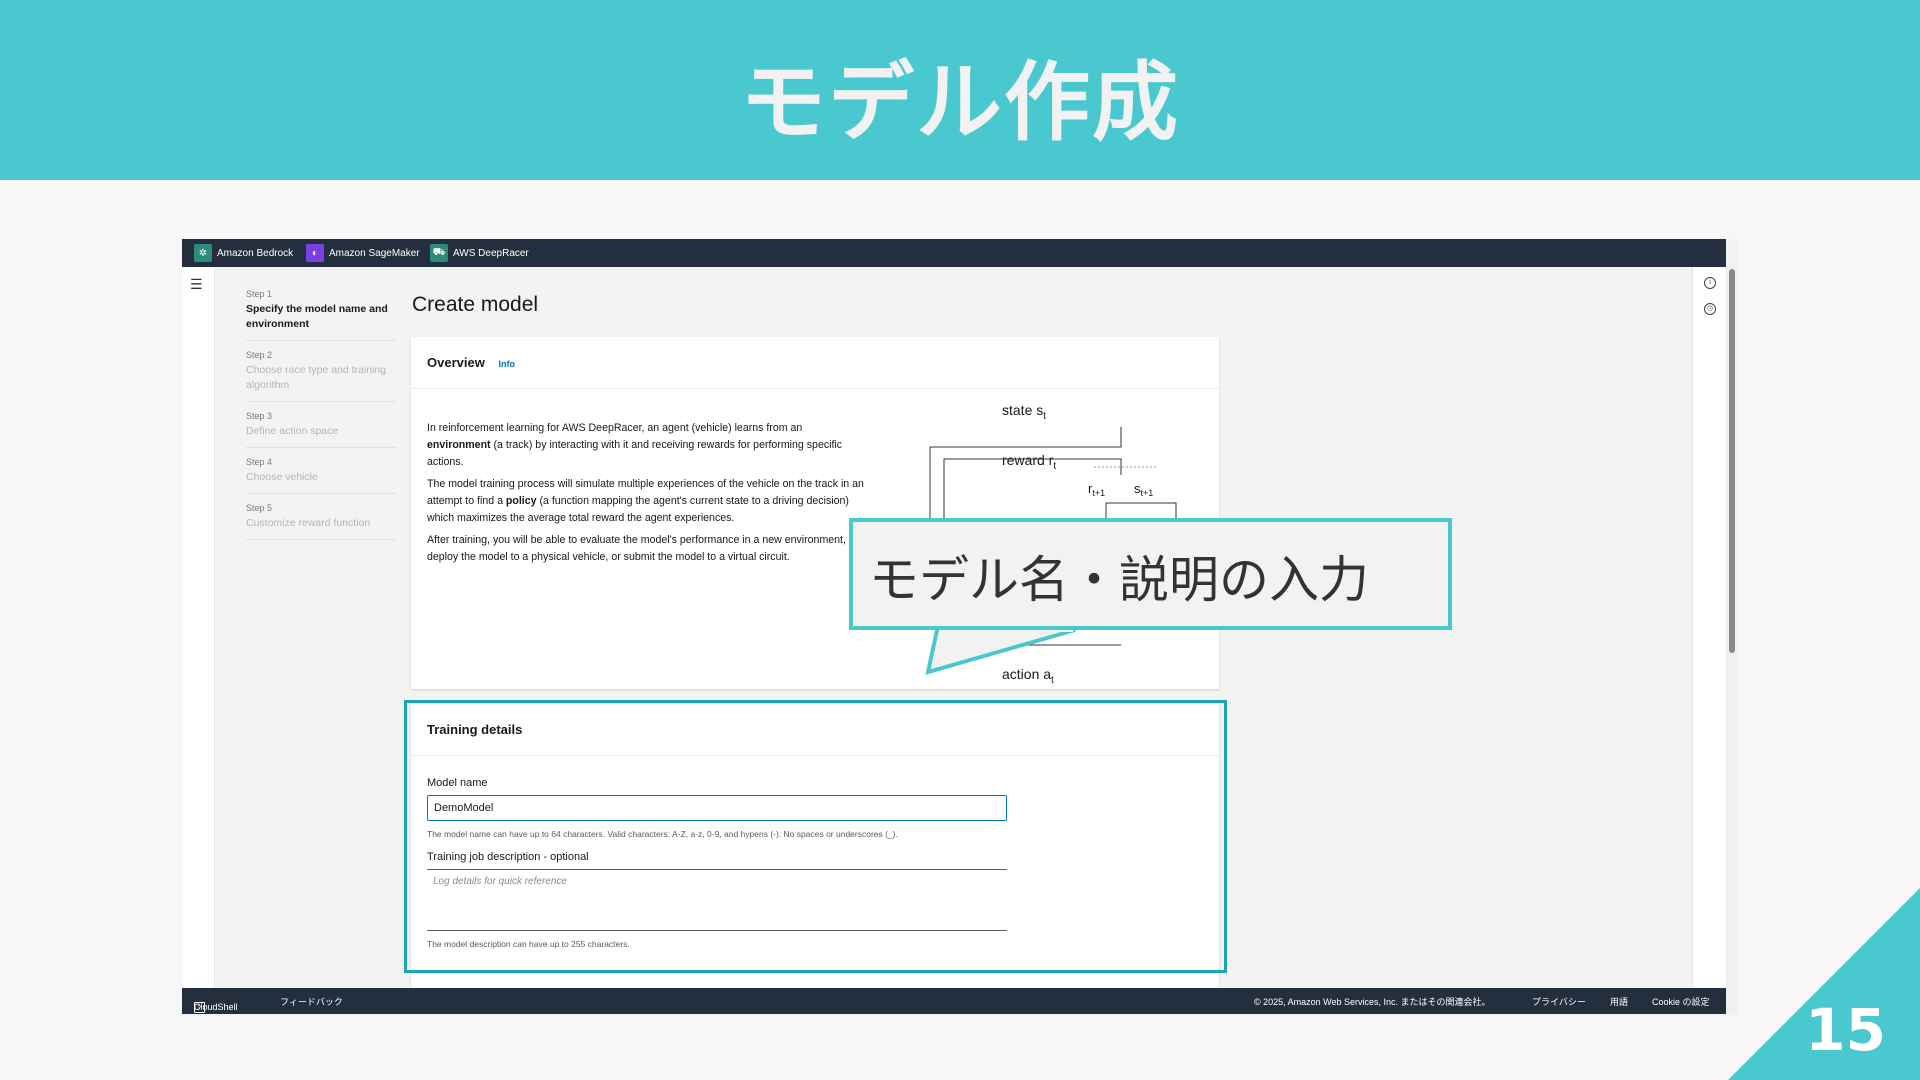 The height and width of the screenshot is (1080, 1920). What do you see at coordinates (1096, 489) in the screenshot?
I see `diagram-rt1-label: rt+1` at bounding box center [1096, 489].